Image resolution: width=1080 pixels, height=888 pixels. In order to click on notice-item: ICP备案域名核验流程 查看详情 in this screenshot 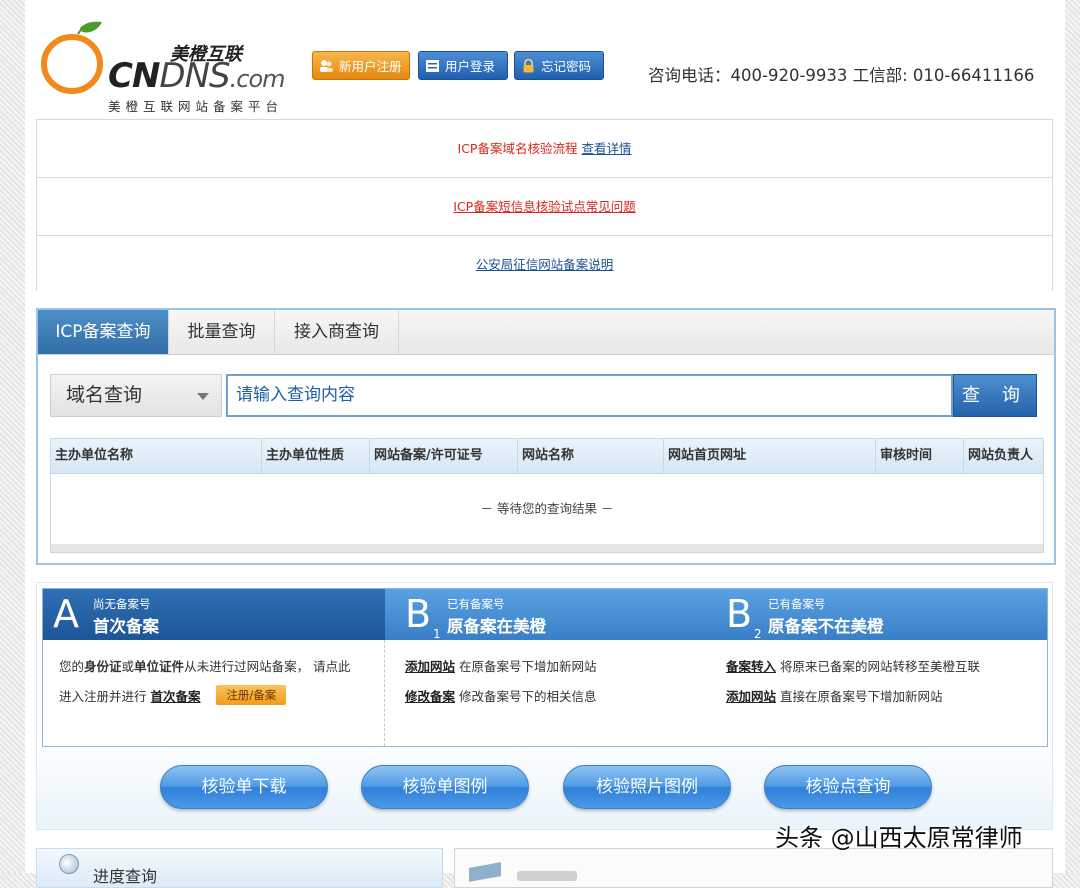, I will do `click(544, 149)`.